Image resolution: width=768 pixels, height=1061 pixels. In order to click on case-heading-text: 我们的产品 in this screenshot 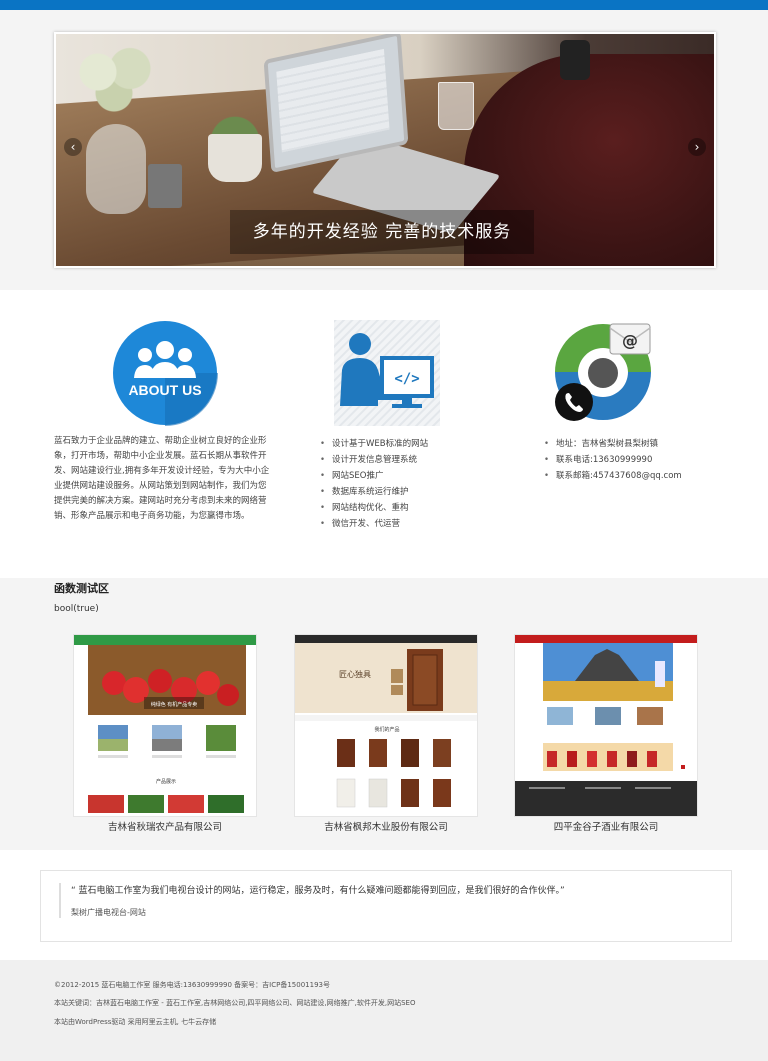, I will do `click(386, 729)`.